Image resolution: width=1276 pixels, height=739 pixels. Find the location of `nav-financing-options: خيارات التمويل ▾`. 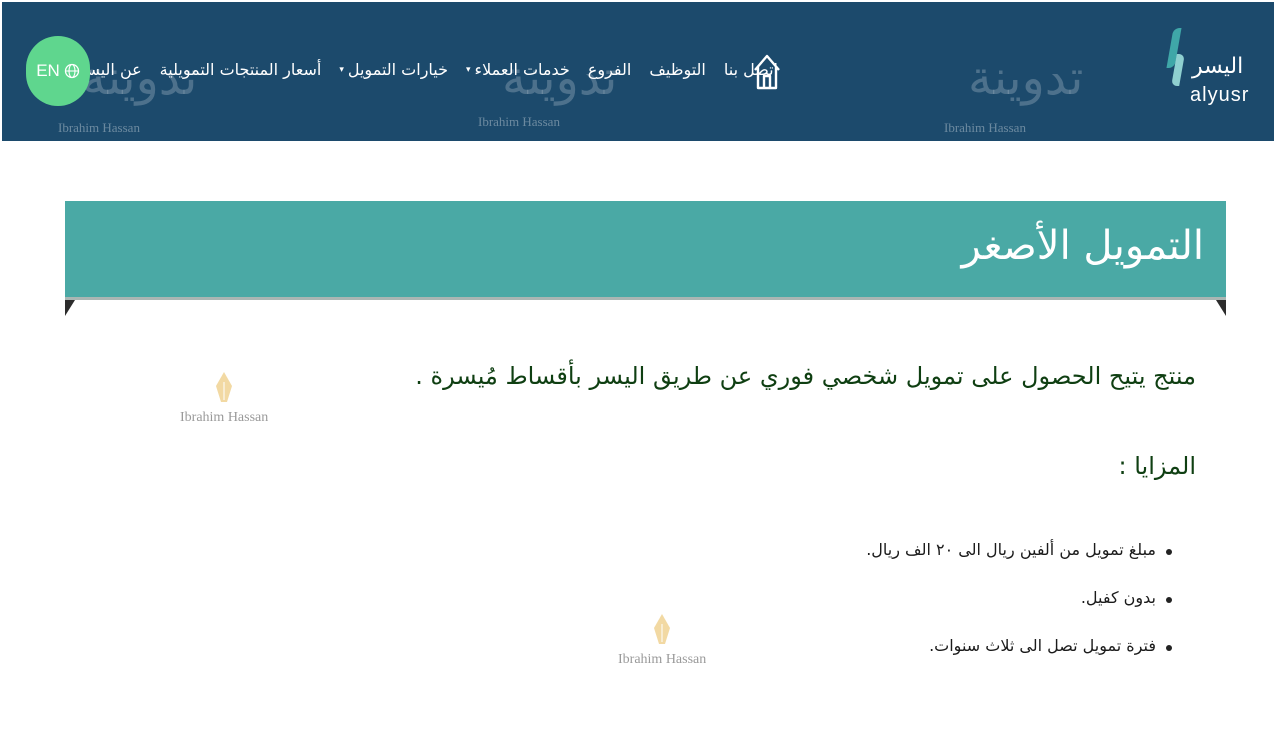

nav-financing-options: خيارات التمويل ▾ is located at coordinates (393, 69).